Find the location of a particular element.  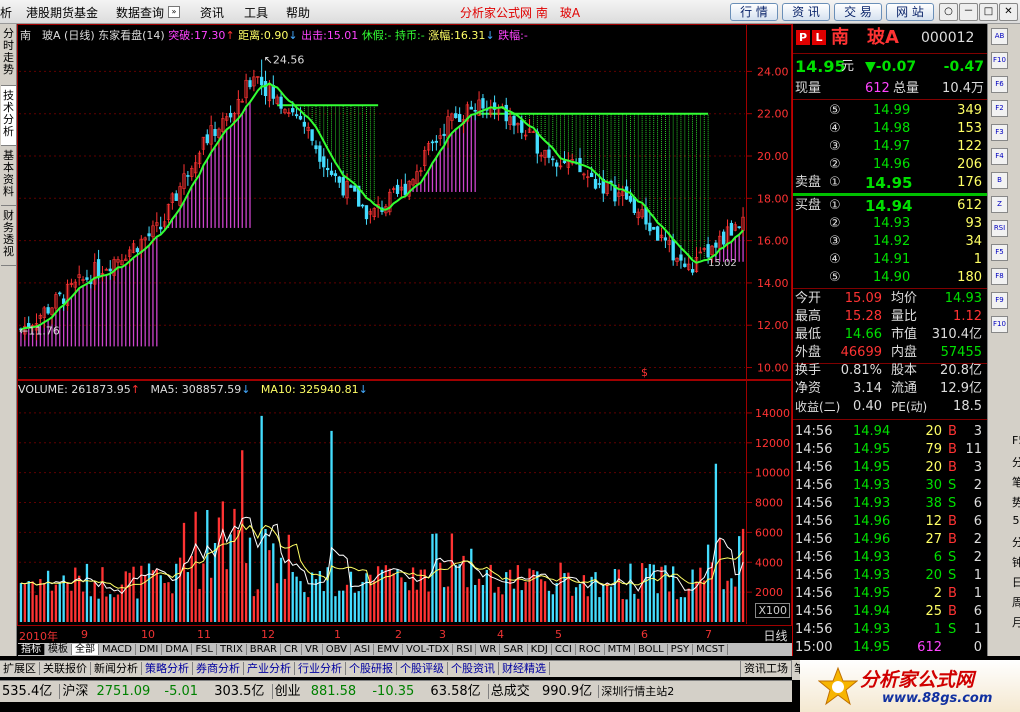

f10-icon: F10 is located at coordinates (999, 60).